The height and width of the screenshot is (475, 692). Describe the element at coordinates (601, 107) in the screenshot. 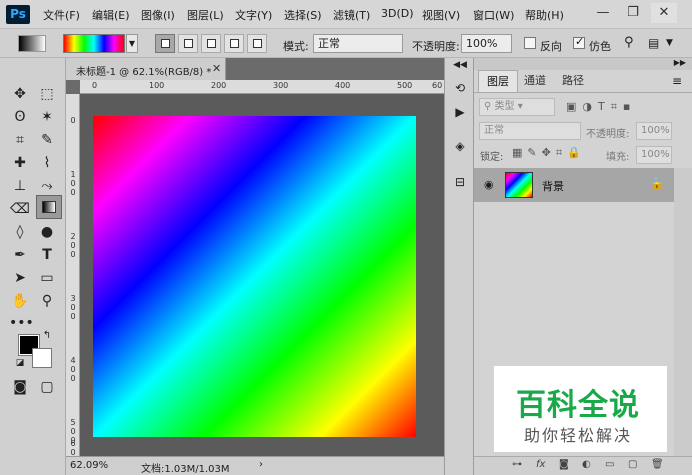

I see `filter-icons: ▣◑T⌗▪` at that location.